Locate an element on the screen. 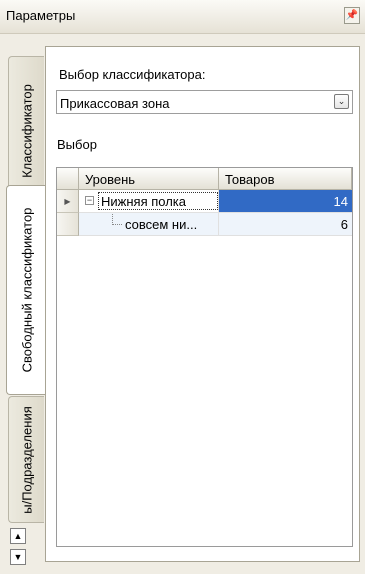 This screenshot has height=574, width=365. row-count-text: 6 is located at coordinates (344, 224).